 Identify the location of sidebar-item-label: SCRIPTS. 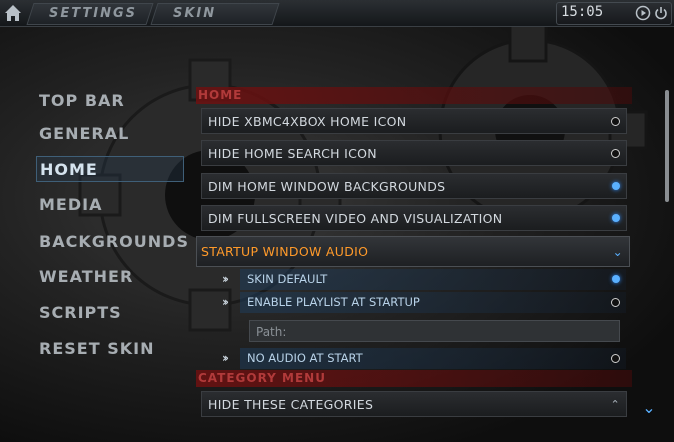
(80, 312).